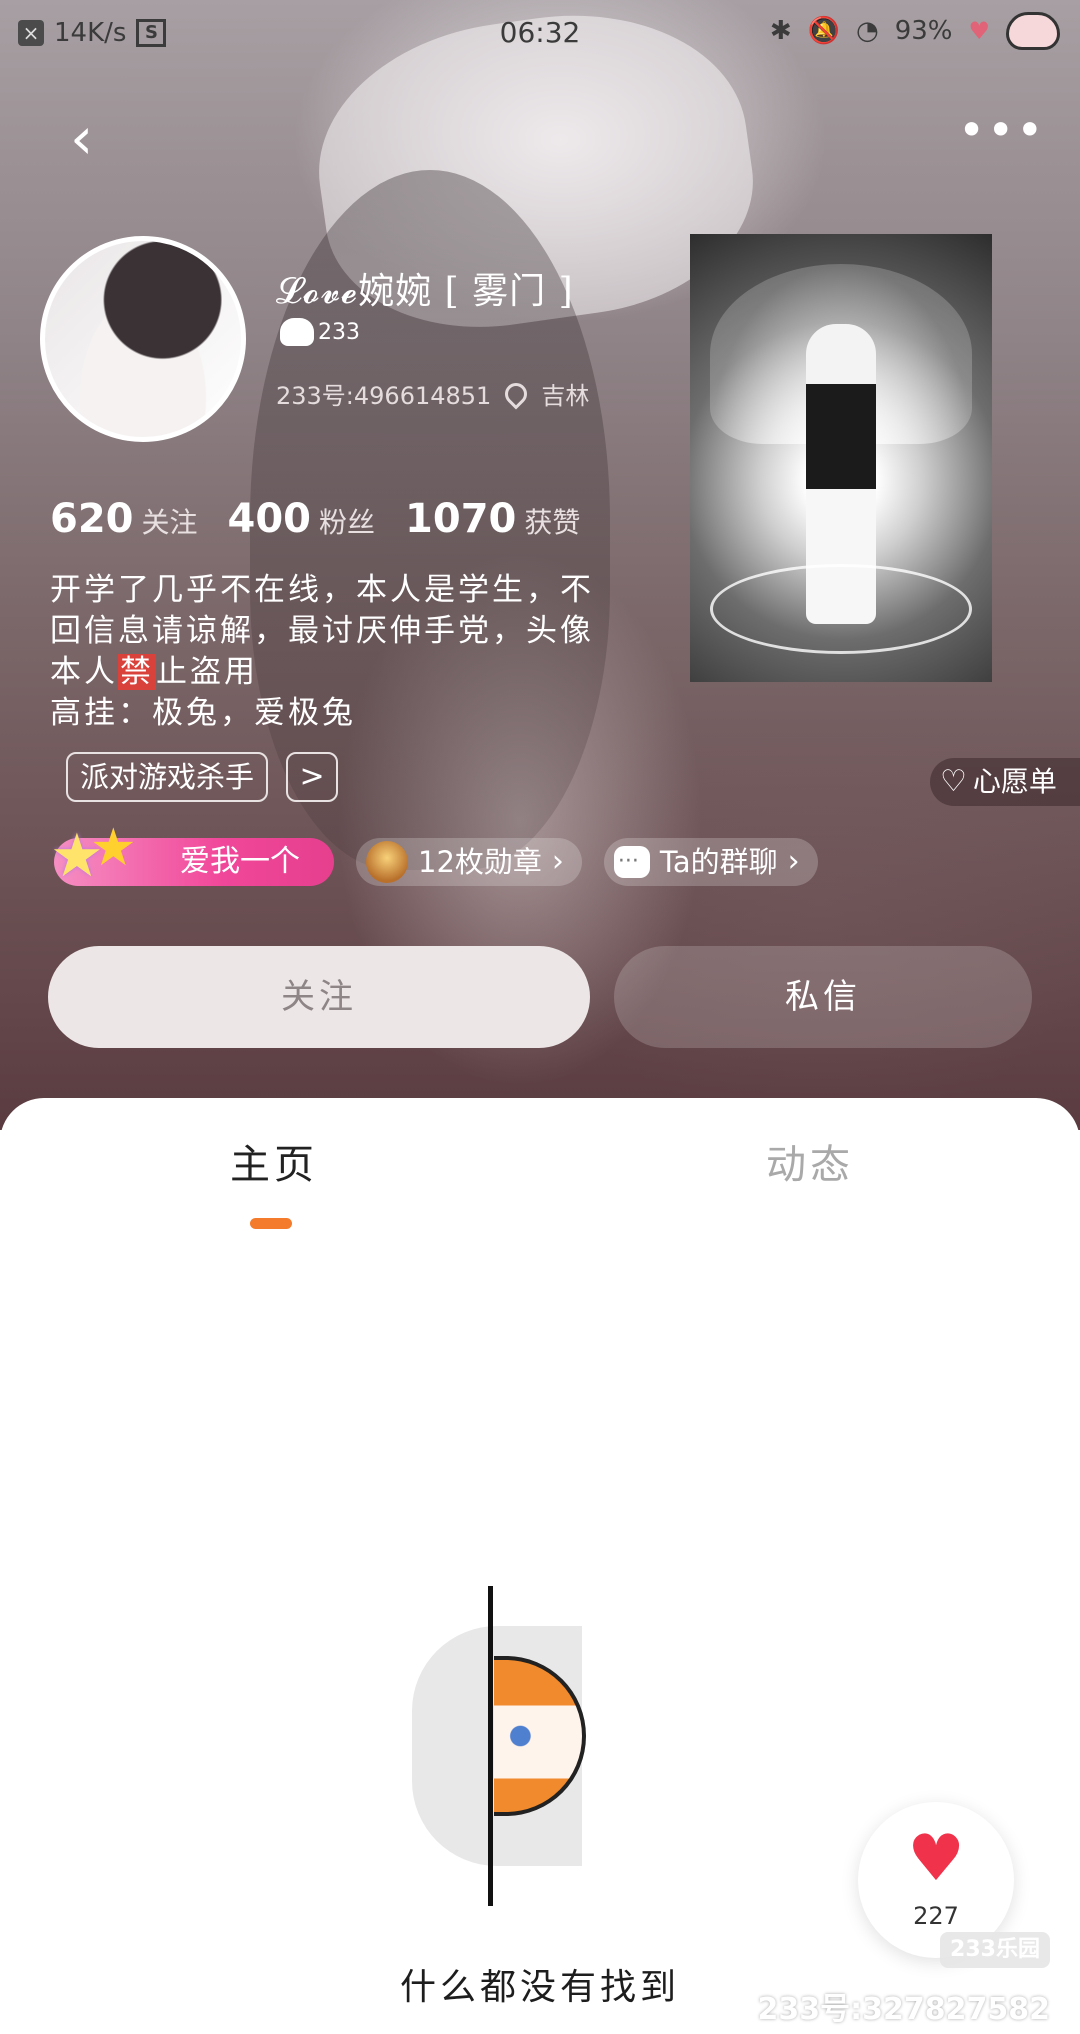 This screenshot has width=1080, height=2034. Describe the element at coordinates (867, 31) in the screenshot. I see `wifi-icon: ◔` at that location.